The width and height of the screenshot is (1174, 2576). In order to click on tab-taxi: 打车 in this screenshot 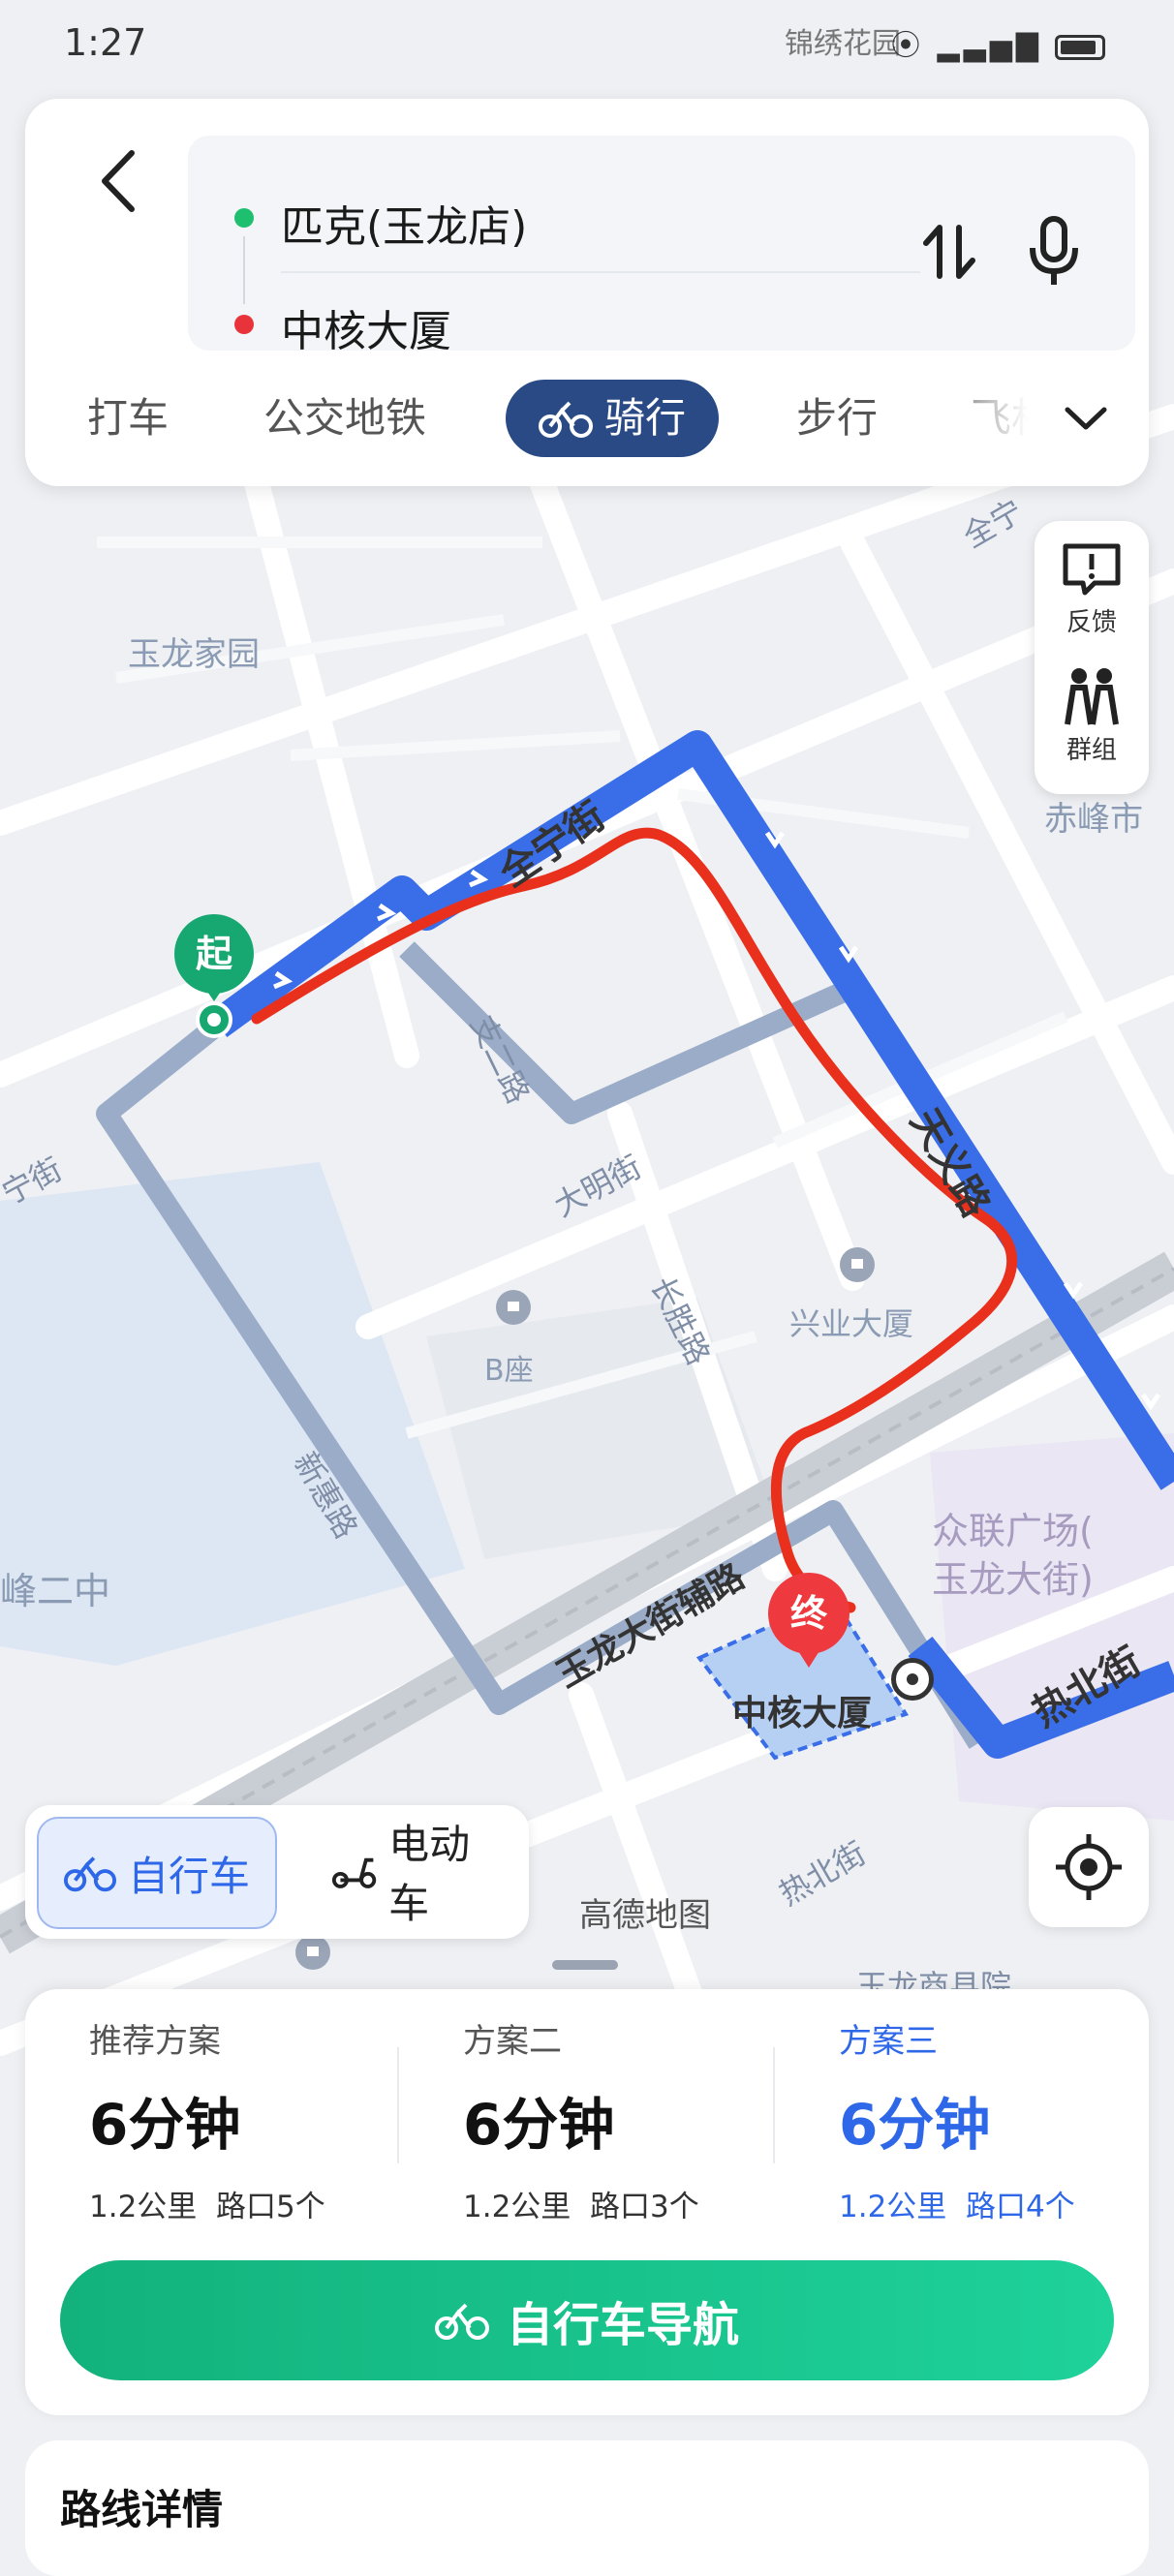, I will do `click(128, 418)`.